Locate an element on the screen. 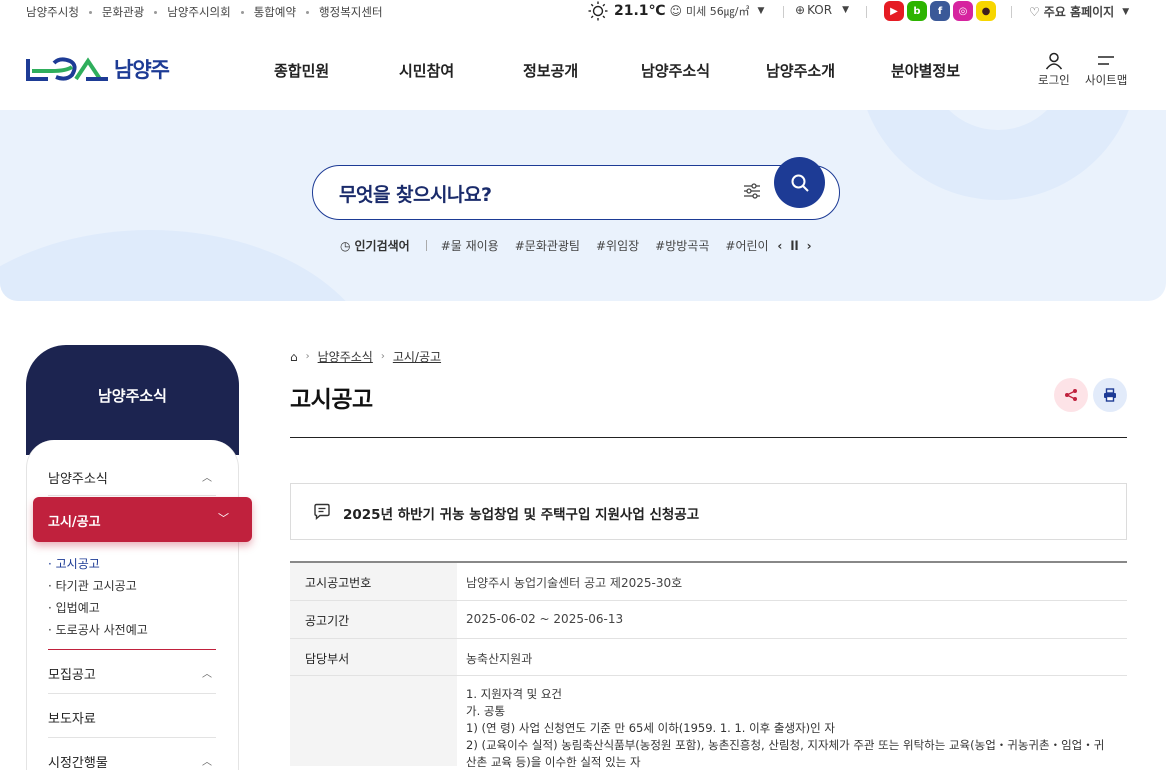 This screenshot has height=771, width=1170. sub-item-public-notice: · 고시공고 is located at coordinates (74, 563).